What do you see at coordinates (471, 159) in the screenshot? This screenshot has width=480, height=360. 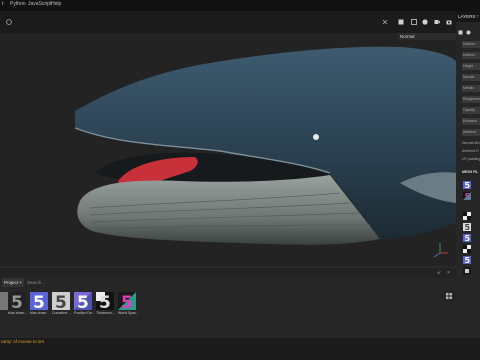 I see `uv-padding-label: UV padding` at bounding box center [471, 159].